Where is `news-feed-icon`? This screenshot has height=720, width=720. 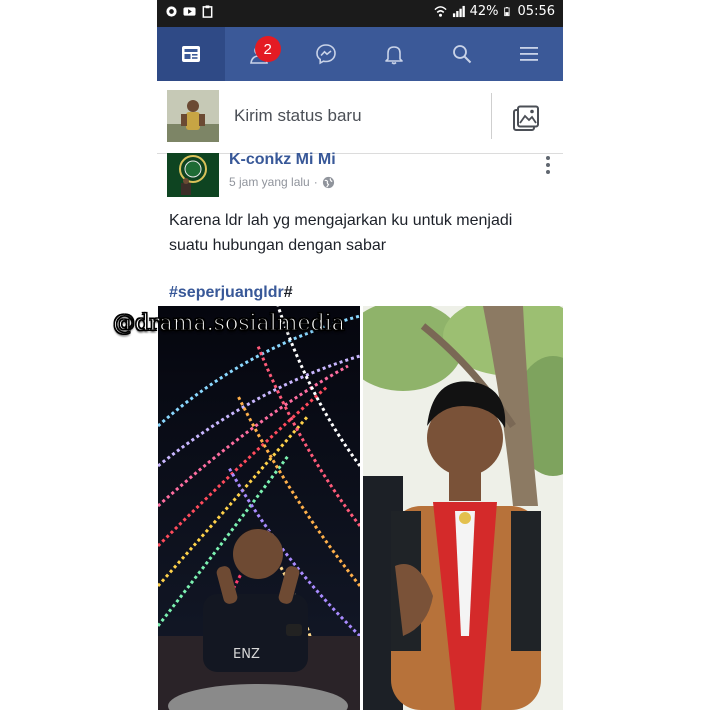
news-feed-icon is located at coordinates (190, 54).